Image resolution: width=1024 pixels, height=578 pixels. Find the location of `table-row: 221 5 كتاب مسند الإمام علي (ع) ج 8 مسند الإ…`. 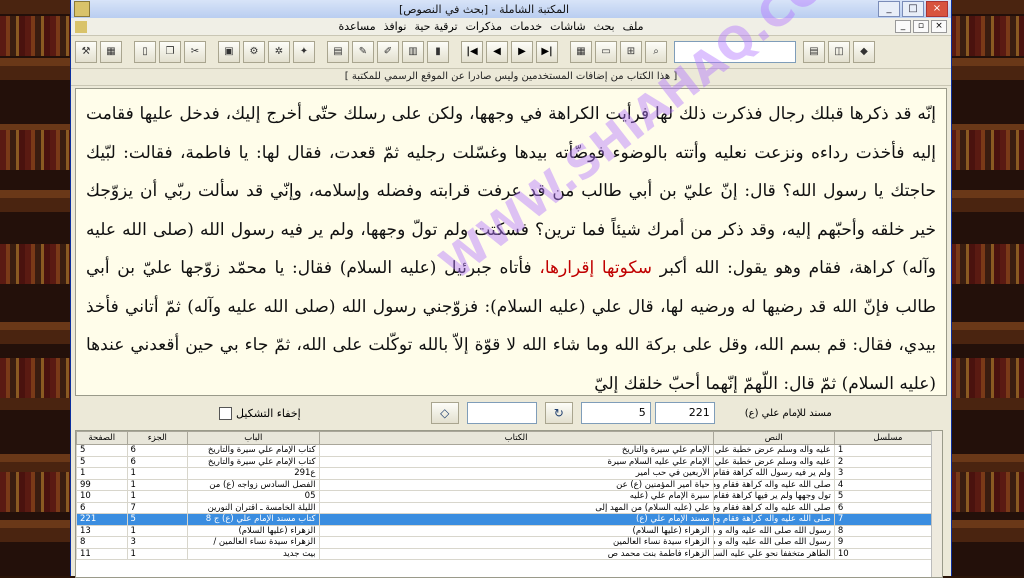

table-row: 221 5 كتاب مسند الإمام علي (ع) ج 8 مسند الإ… is located at coordinates (509, 519).